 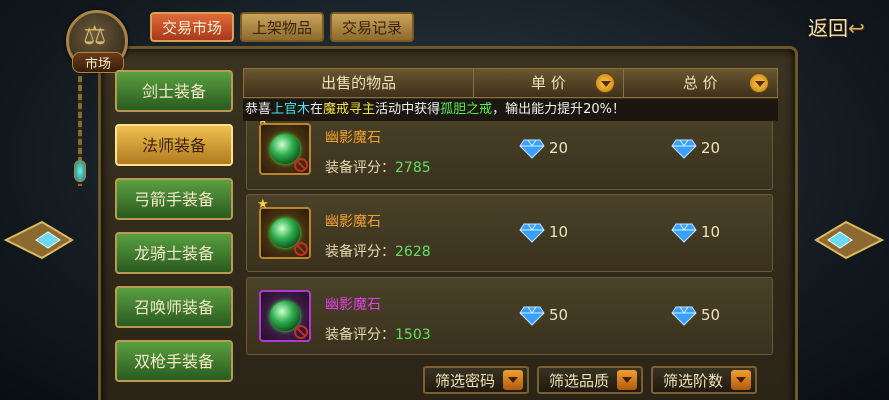 What do you see at coordinates (604, 83) in the screenshot?
I see `sort-unit-price-icon` at bounding box center [604, 83].